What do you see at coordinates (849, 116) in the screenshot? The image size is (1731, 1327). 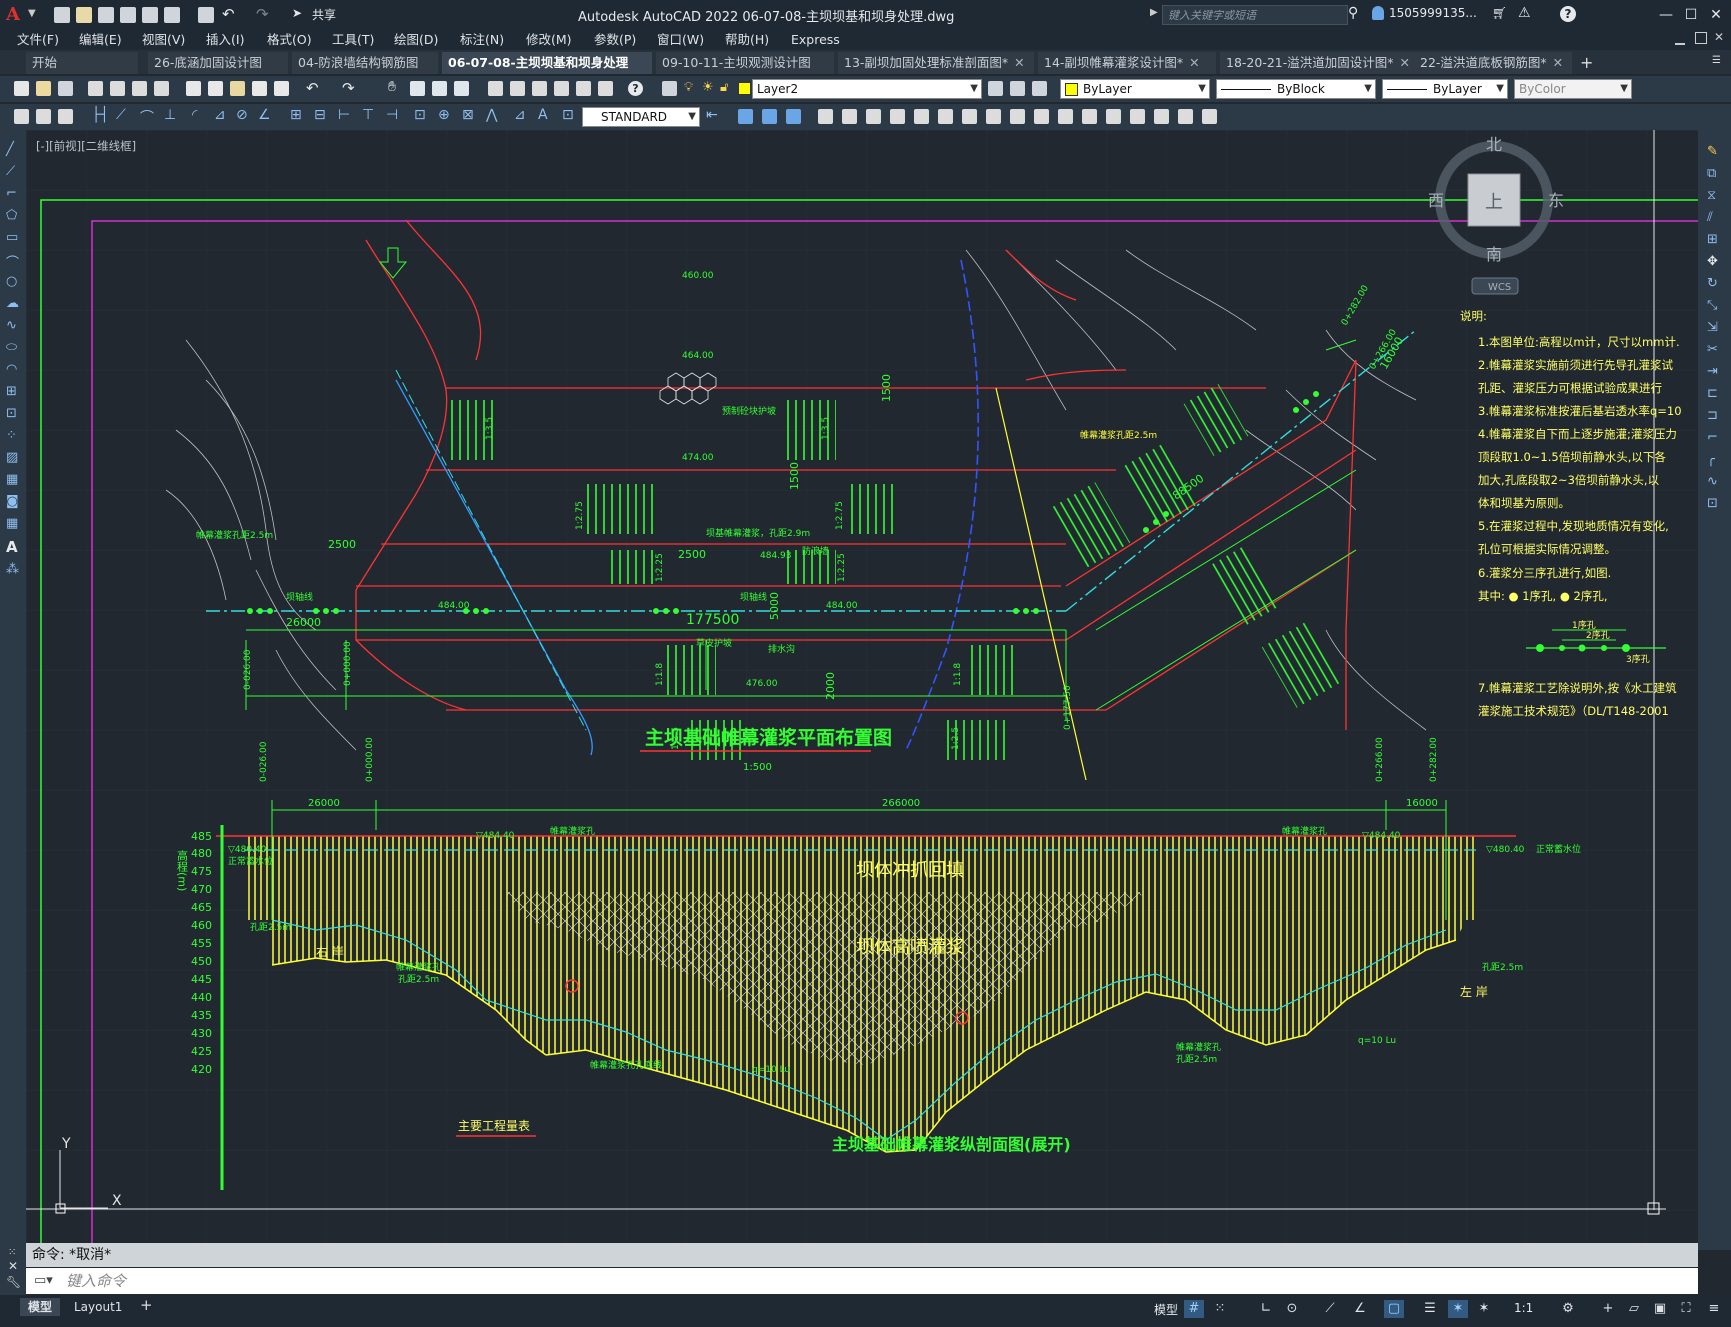 I see `revolve-icon` at bounding box center [849, 116].